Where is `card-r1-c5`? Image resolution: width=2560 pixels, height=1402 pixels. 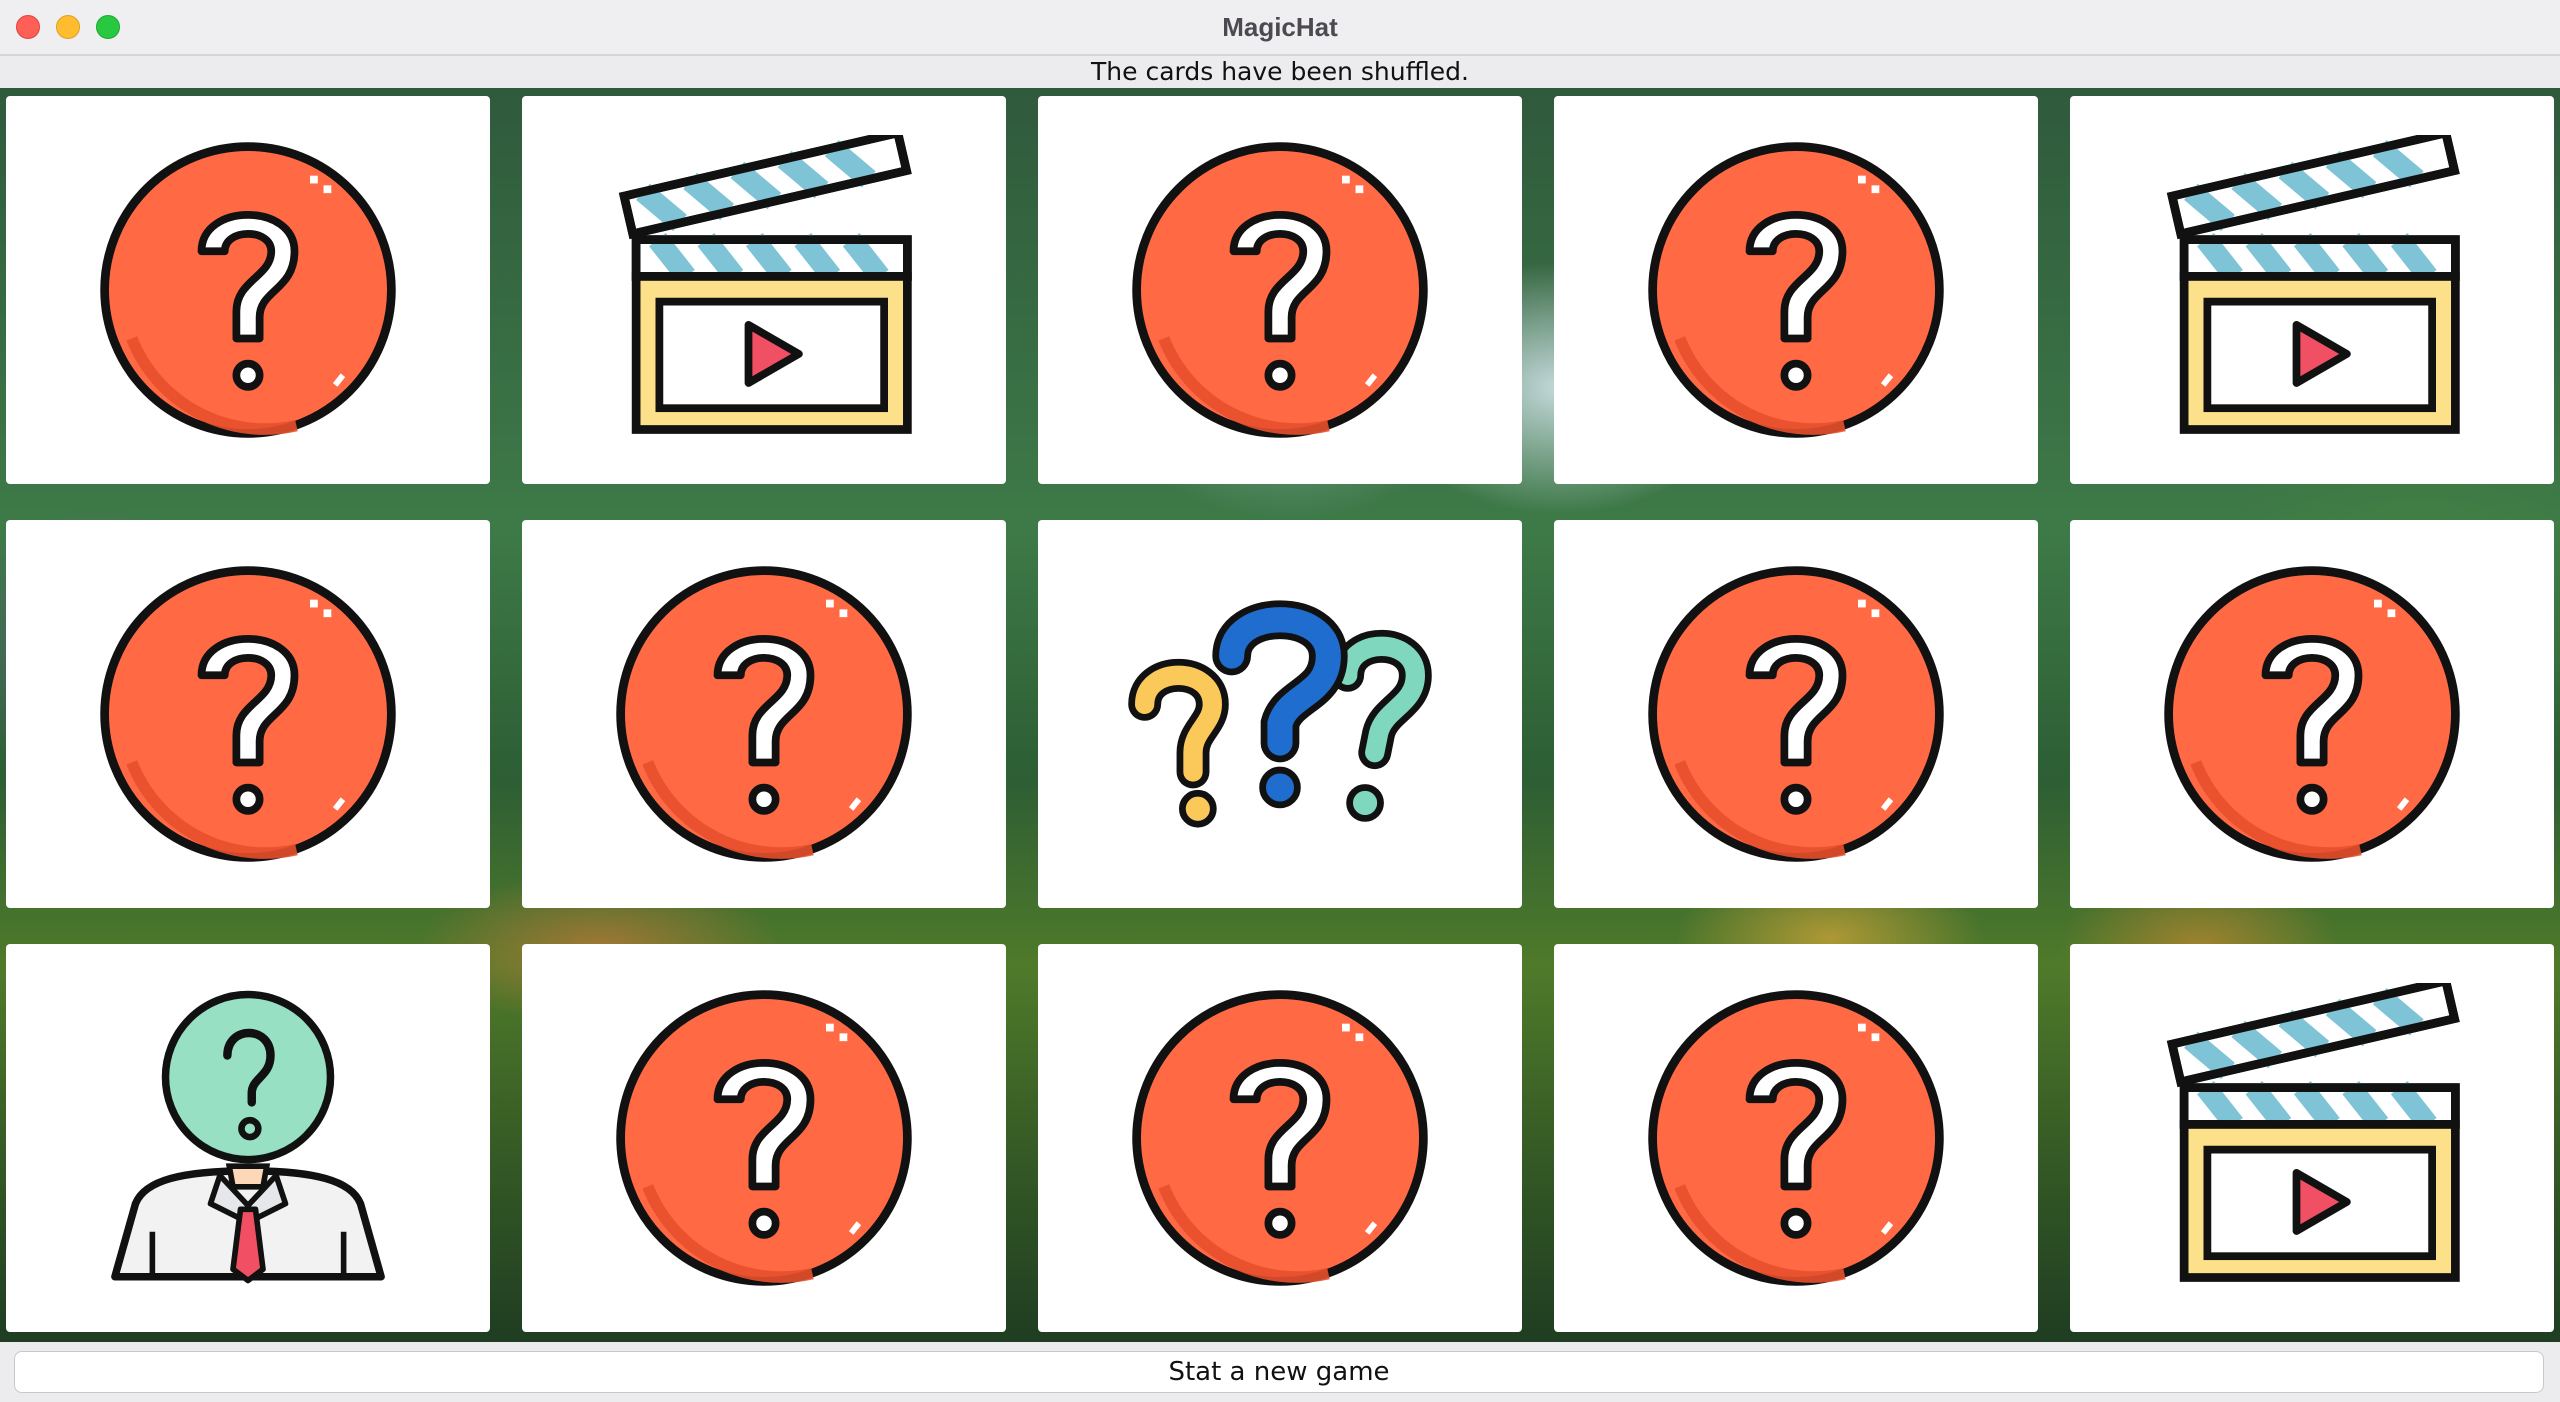
card-r1-c5 is located at coordinates (2312, 290).